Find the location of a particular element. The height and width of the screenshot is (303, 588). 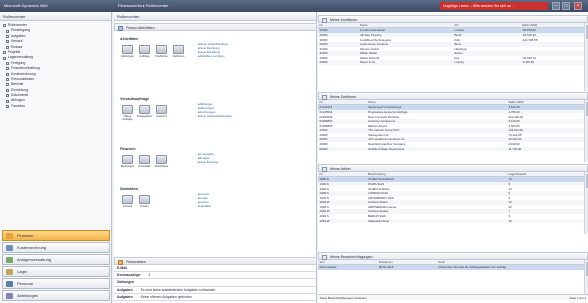

activity-cue-tile: Aufträge is located at coordinates (144, 51).